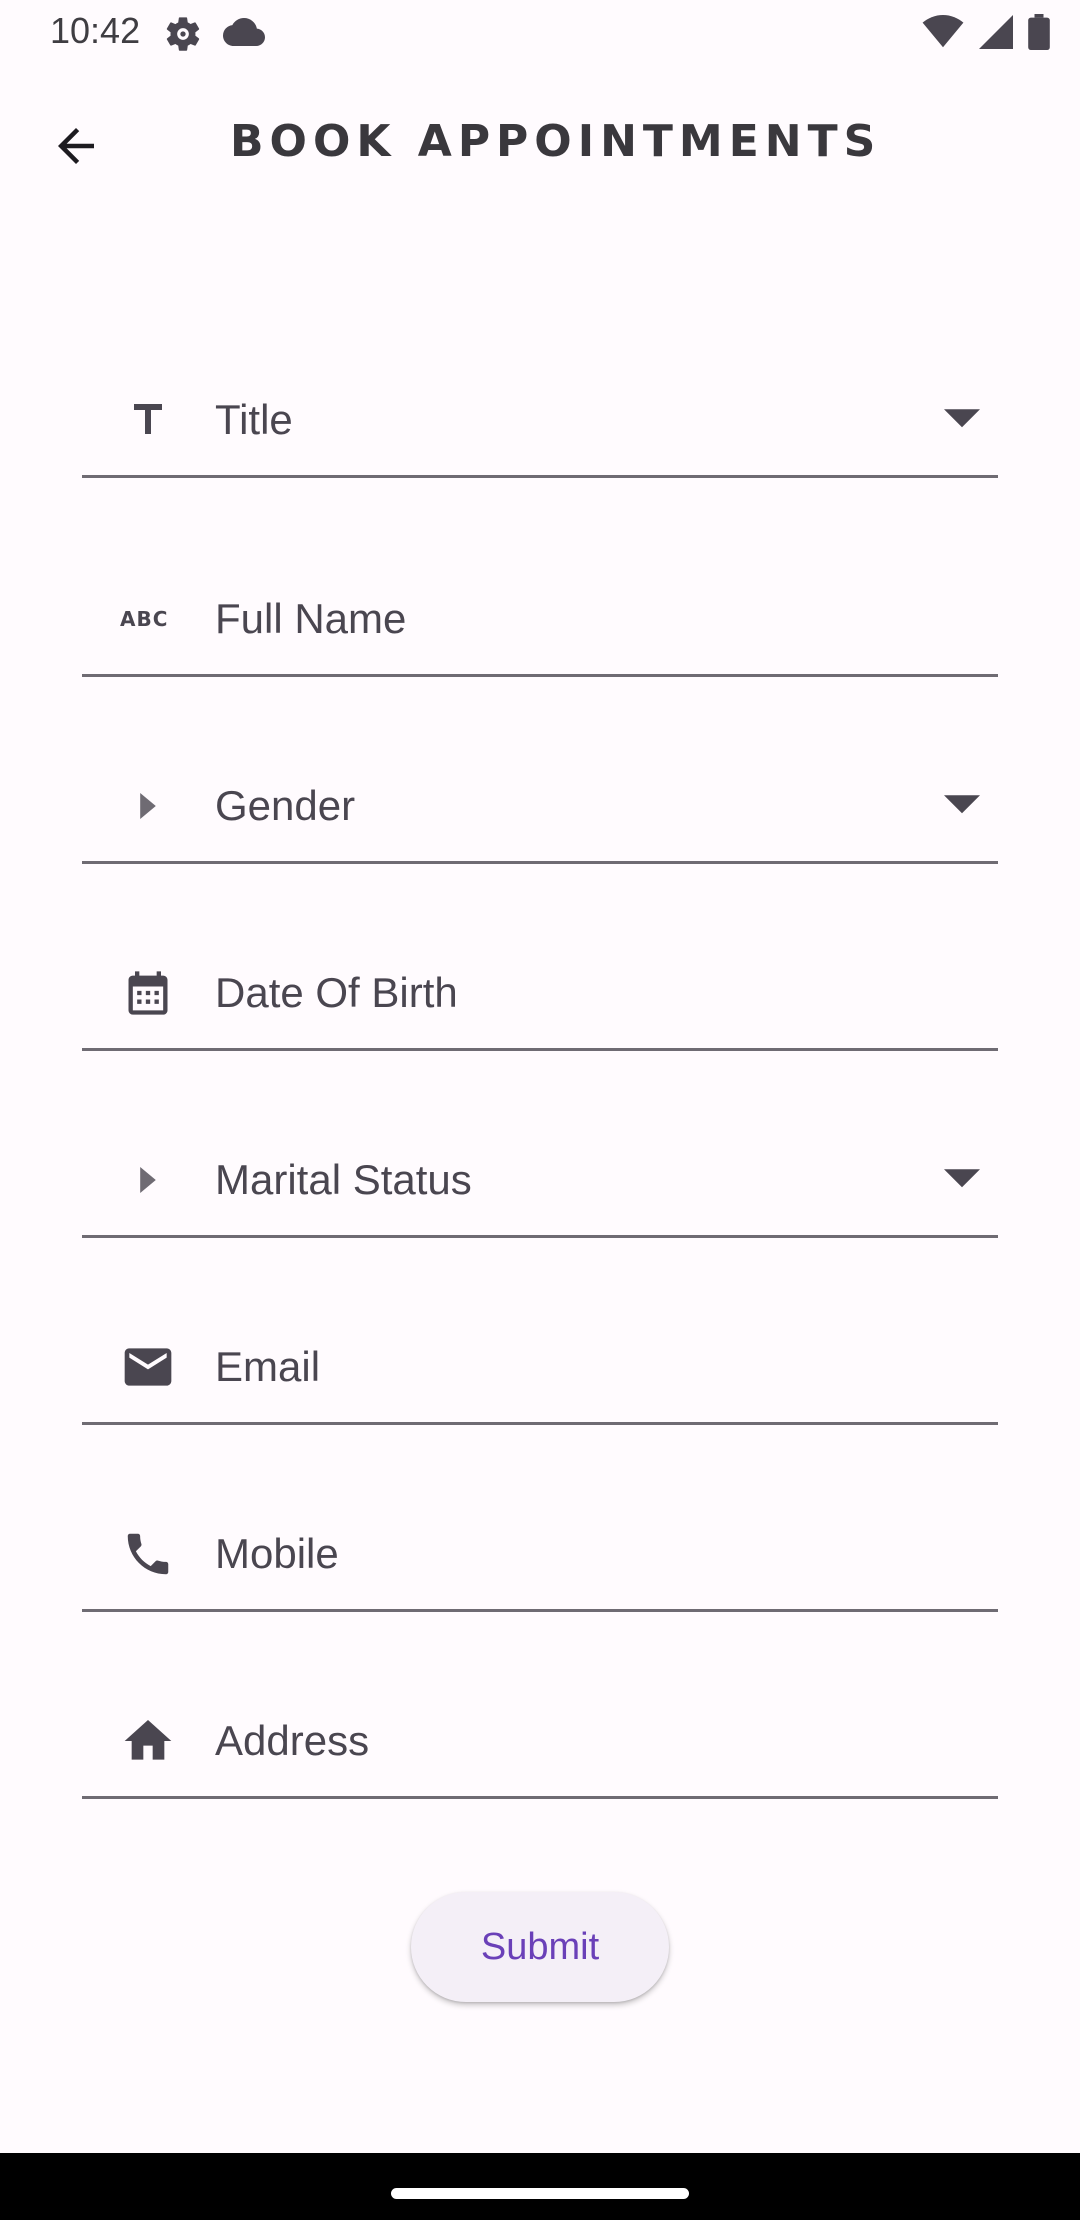  I want to click on home-icon, so click(148, 1741).